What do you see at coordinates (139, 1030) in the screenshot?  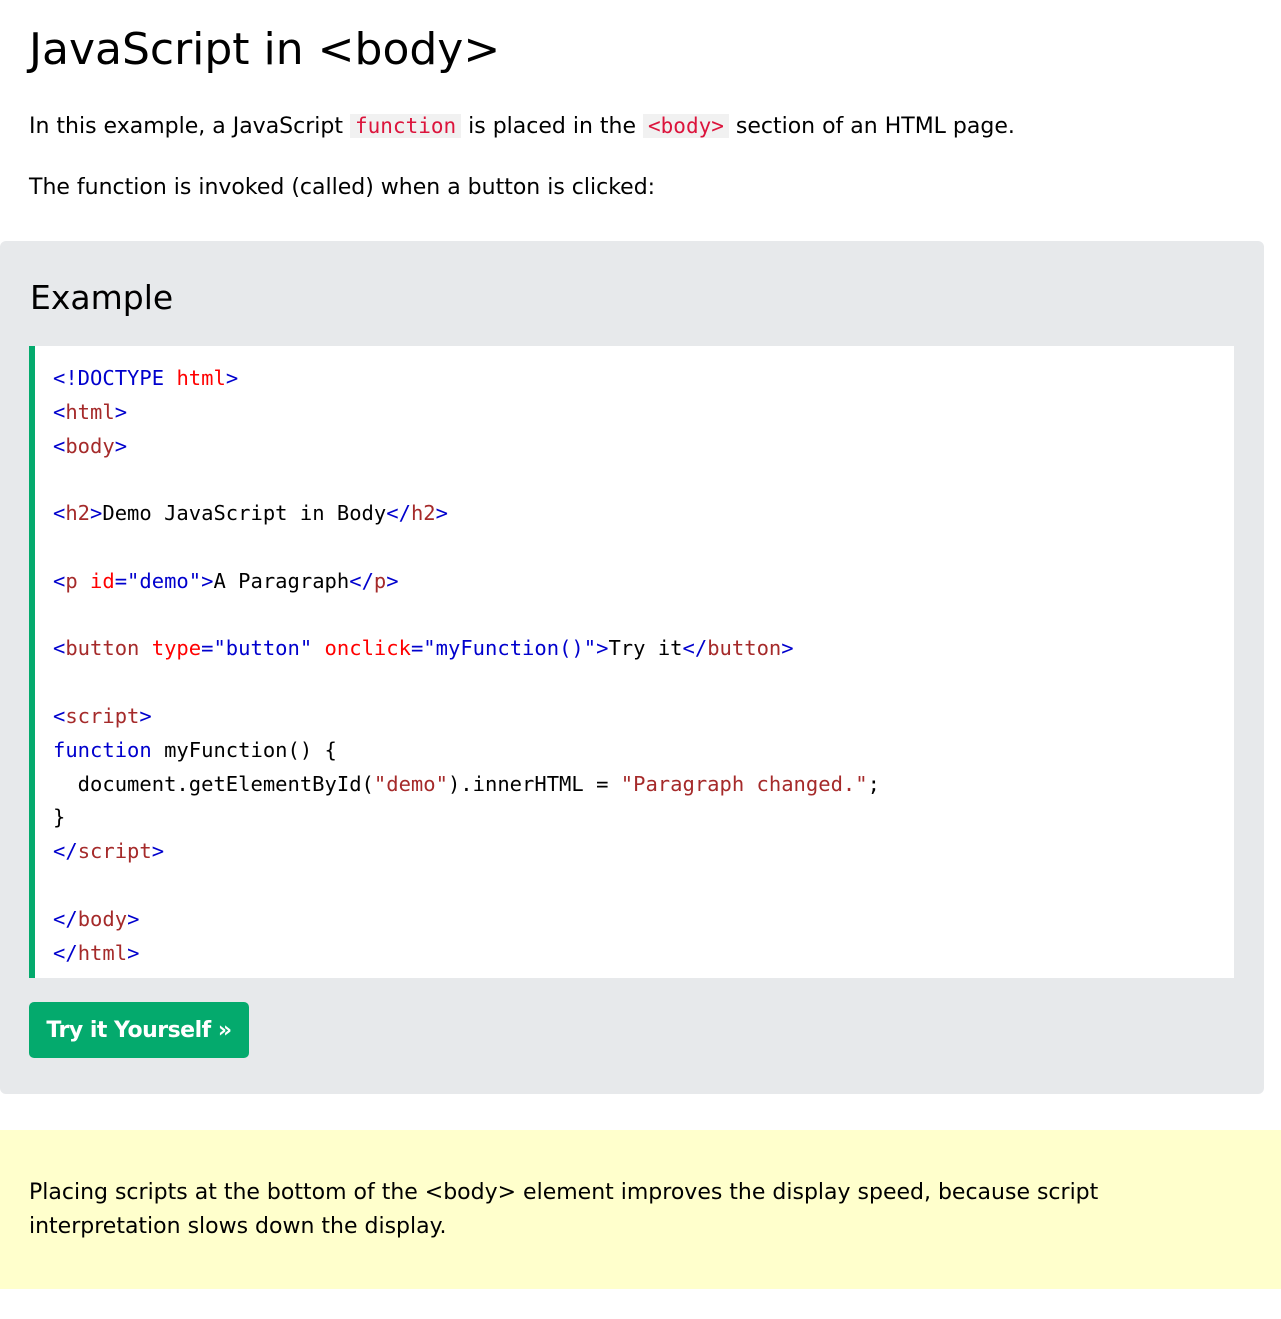 I see `try-it-yourself-button: Try it Yourself »` at bounding box center [139, 1030].